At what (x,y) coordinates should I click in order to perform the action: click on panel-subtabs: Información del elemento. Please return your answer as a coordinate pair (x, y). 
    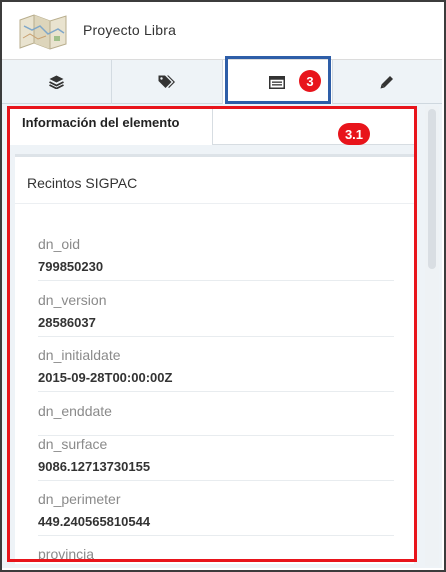
    Looking at the image, I should click on (212, 126).